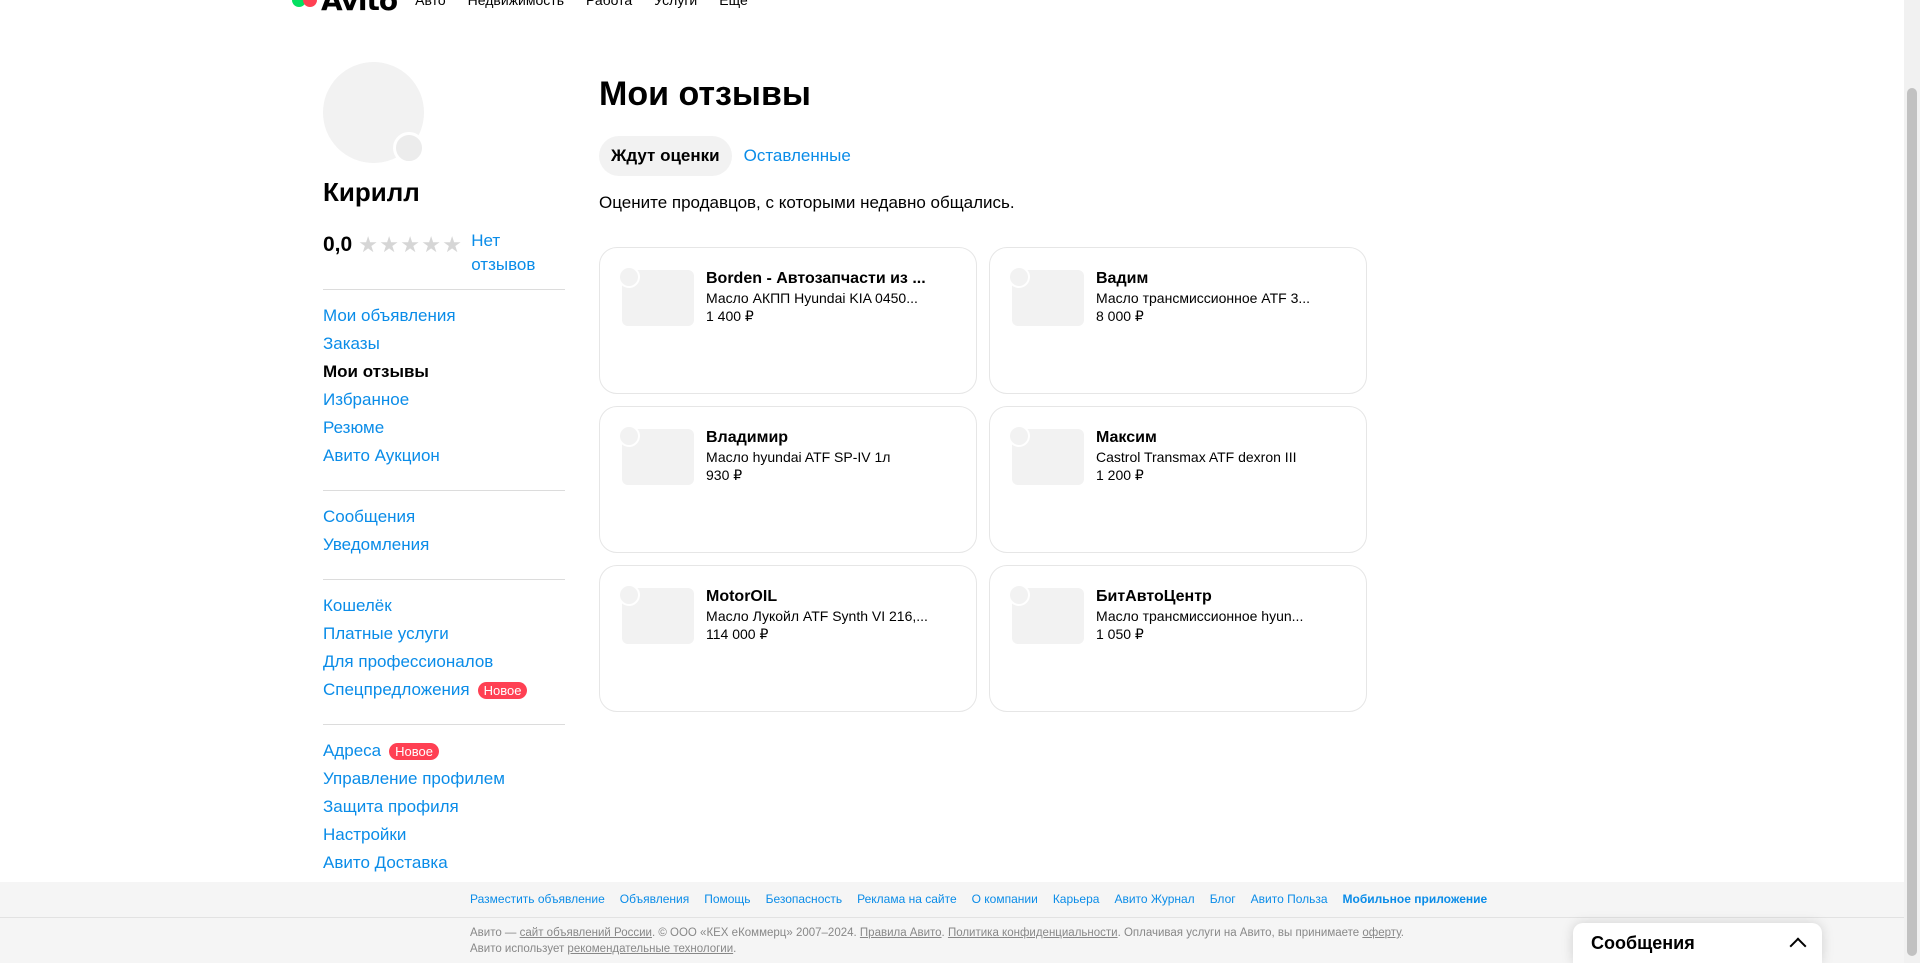  Describe the element at coordinates (1196, 457) in the screenshot. I see `product-title: Castrol Transmax ATF dexron III` at that location.